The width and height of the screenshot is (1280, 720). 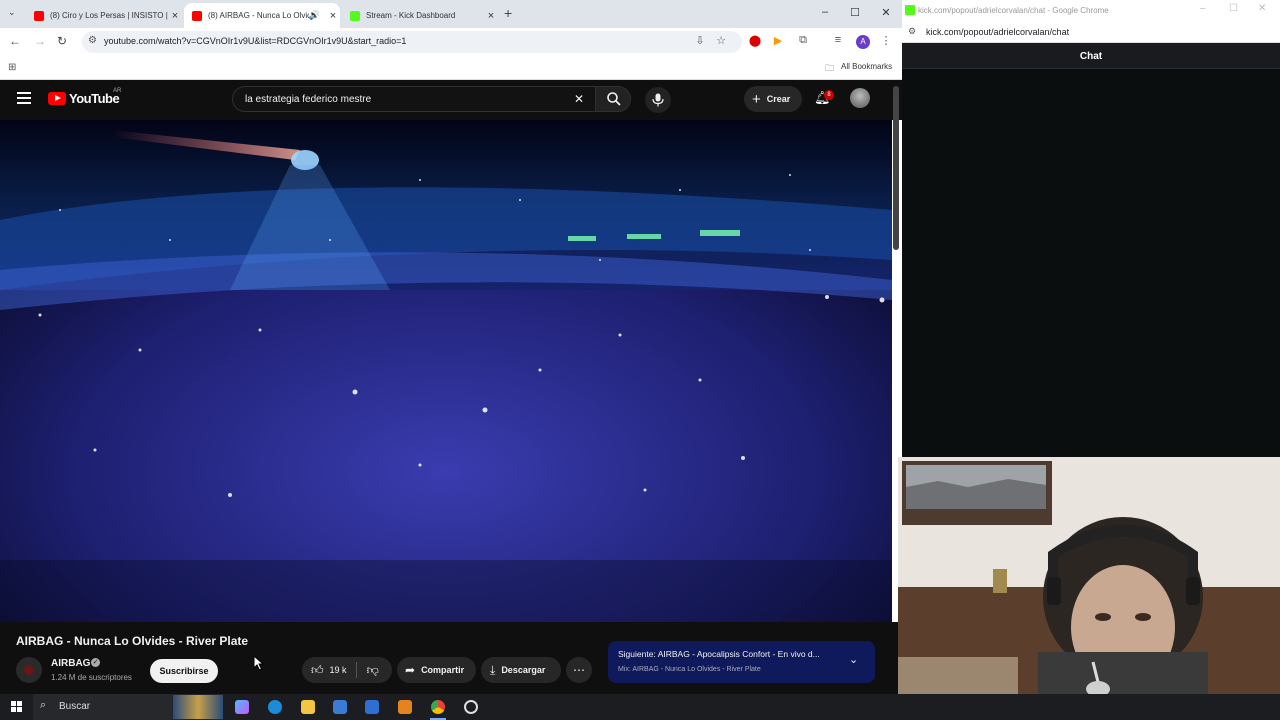 What do you see at coordinates (866, 66) in the screenshot?
I see `all-bookmarks-link: All Bookmarks` at bounding box center [866, 66].